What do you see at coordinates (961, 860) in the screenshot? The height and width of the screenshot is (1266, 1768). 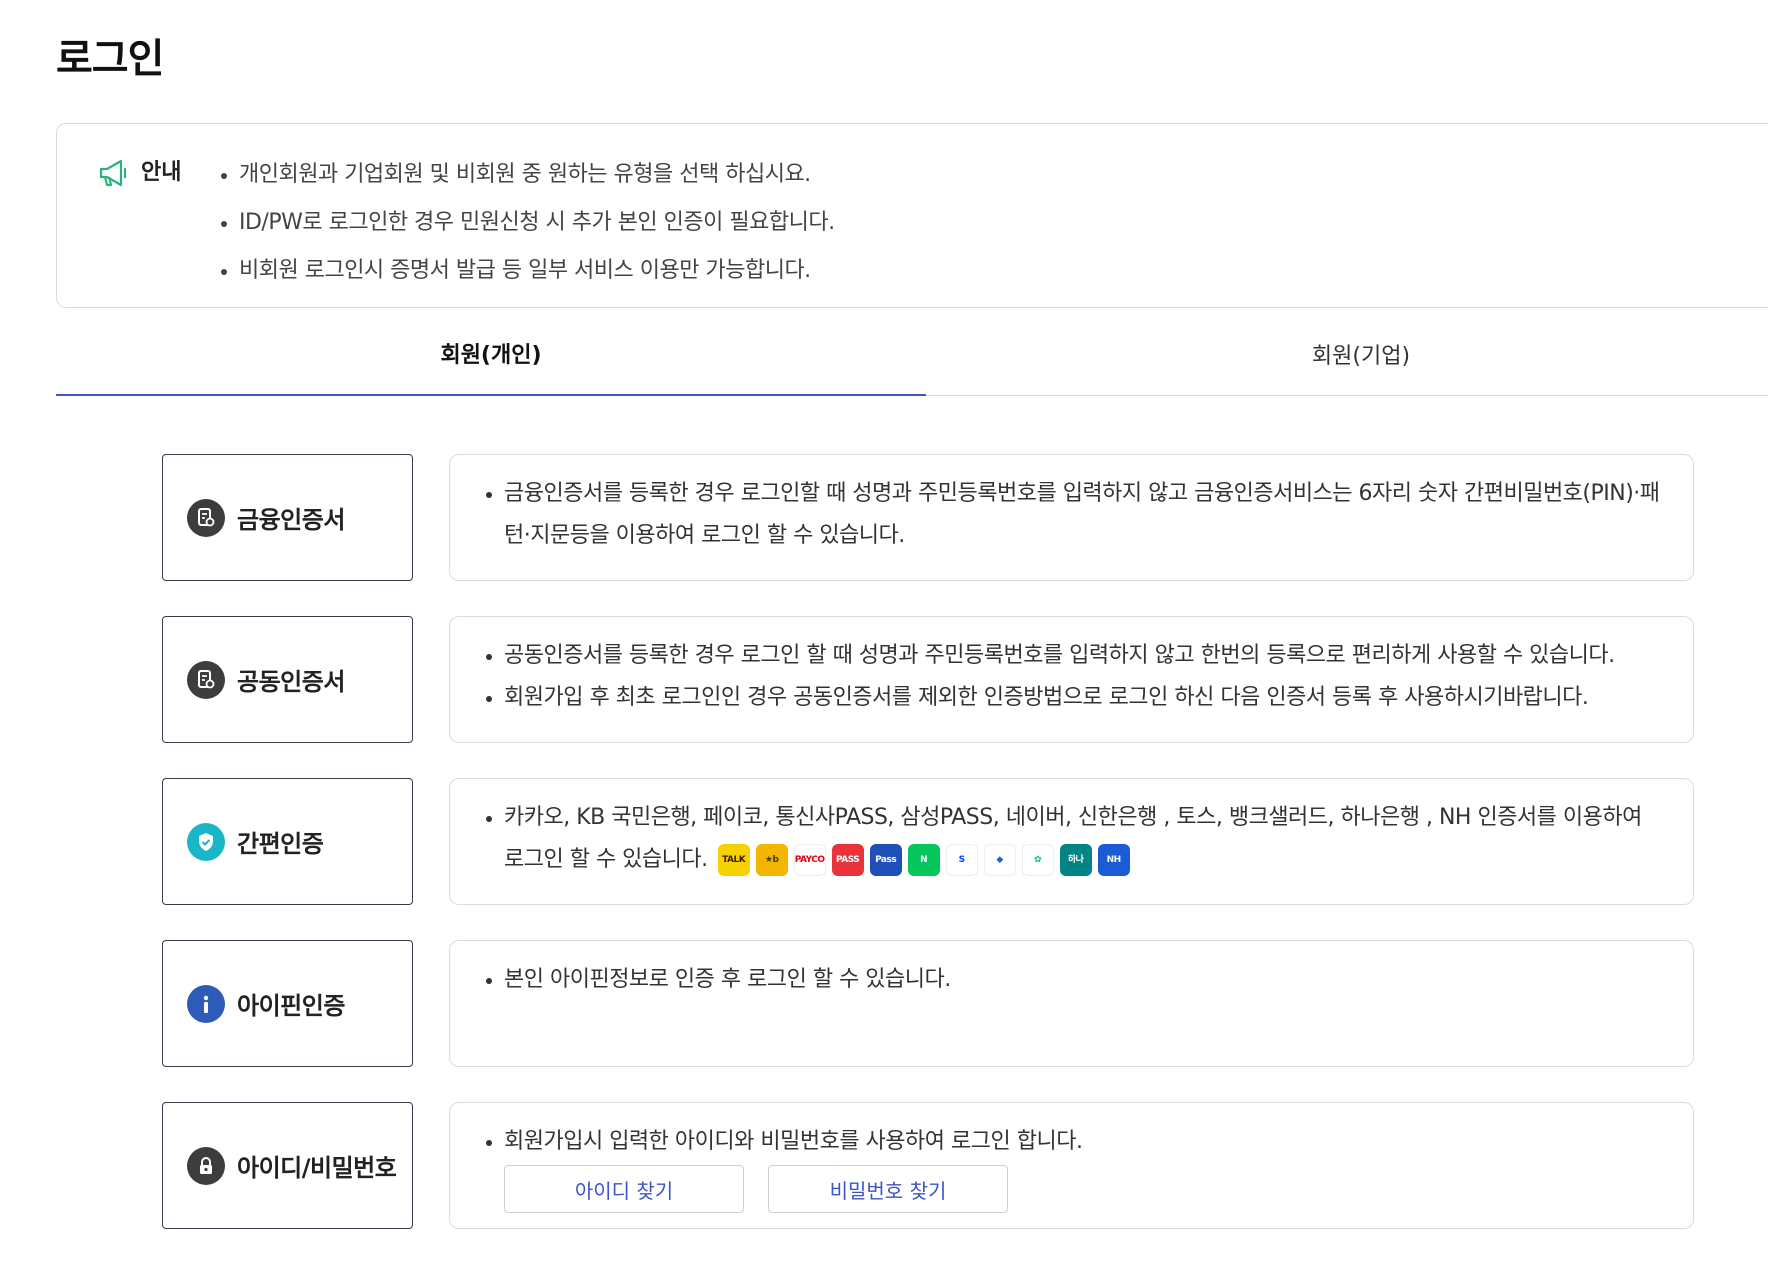 I see `shinhan-logo: S` at bounding box center [961, 860].